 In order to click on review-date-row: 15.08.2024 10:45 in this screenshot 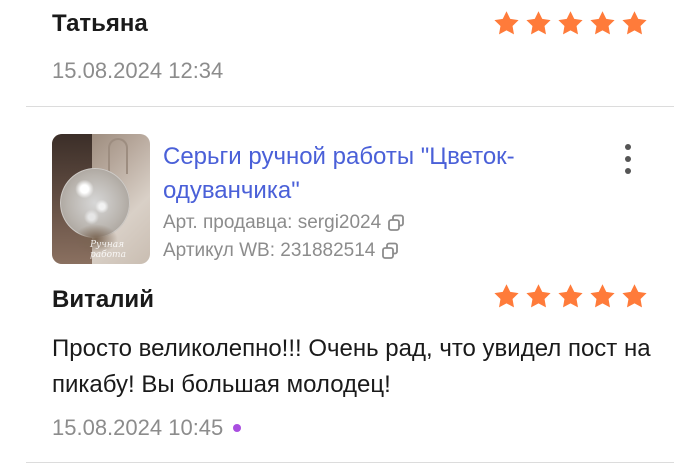, I will do `click(147, 428)`.